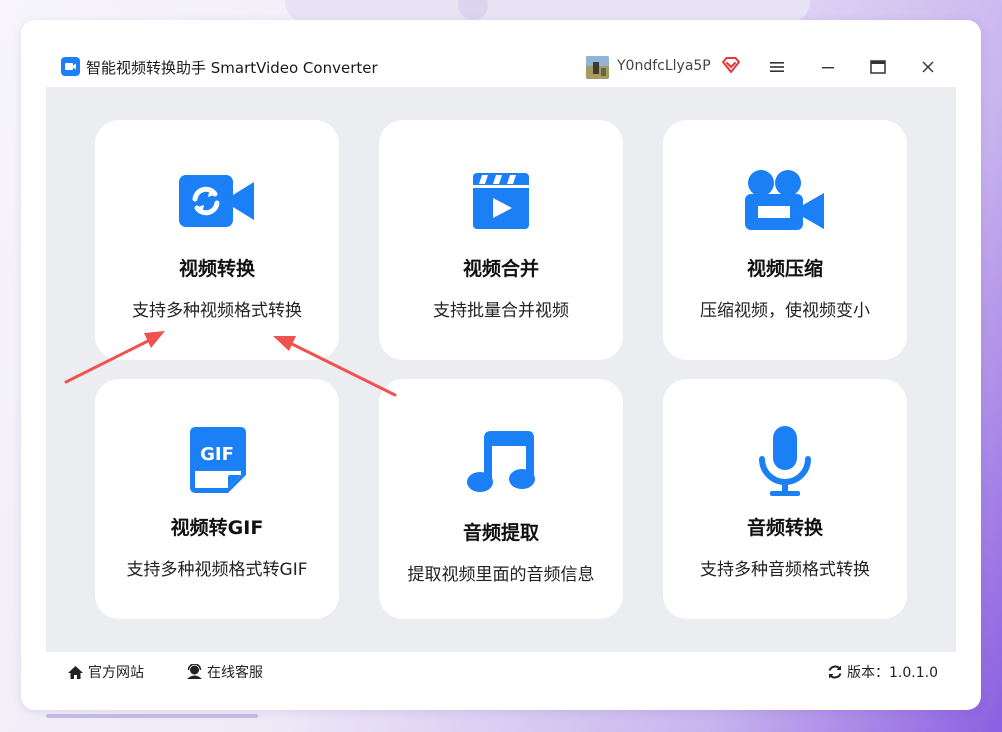 The height and width of the screenshot is (732, 1002). I want to click on minimize-icon, so click(828, 68).